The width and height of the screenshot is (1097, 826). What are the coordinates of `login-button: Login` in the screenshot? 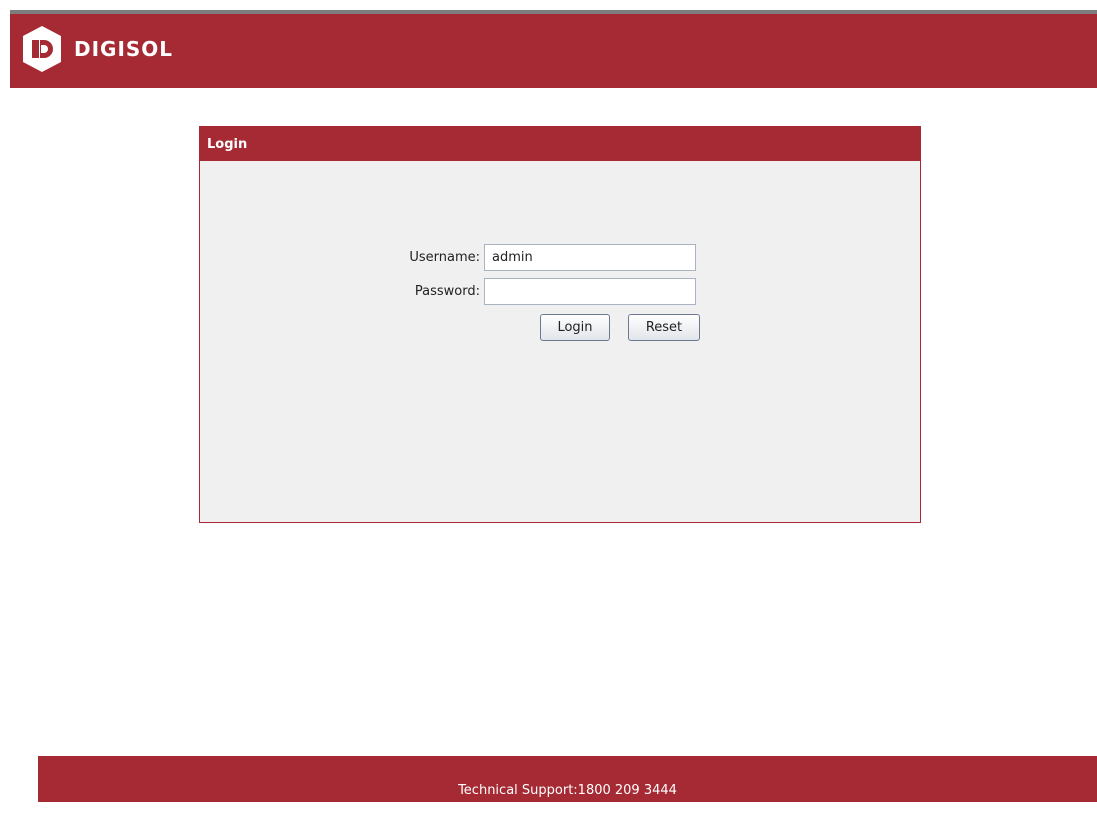 It's located at (575, 327).